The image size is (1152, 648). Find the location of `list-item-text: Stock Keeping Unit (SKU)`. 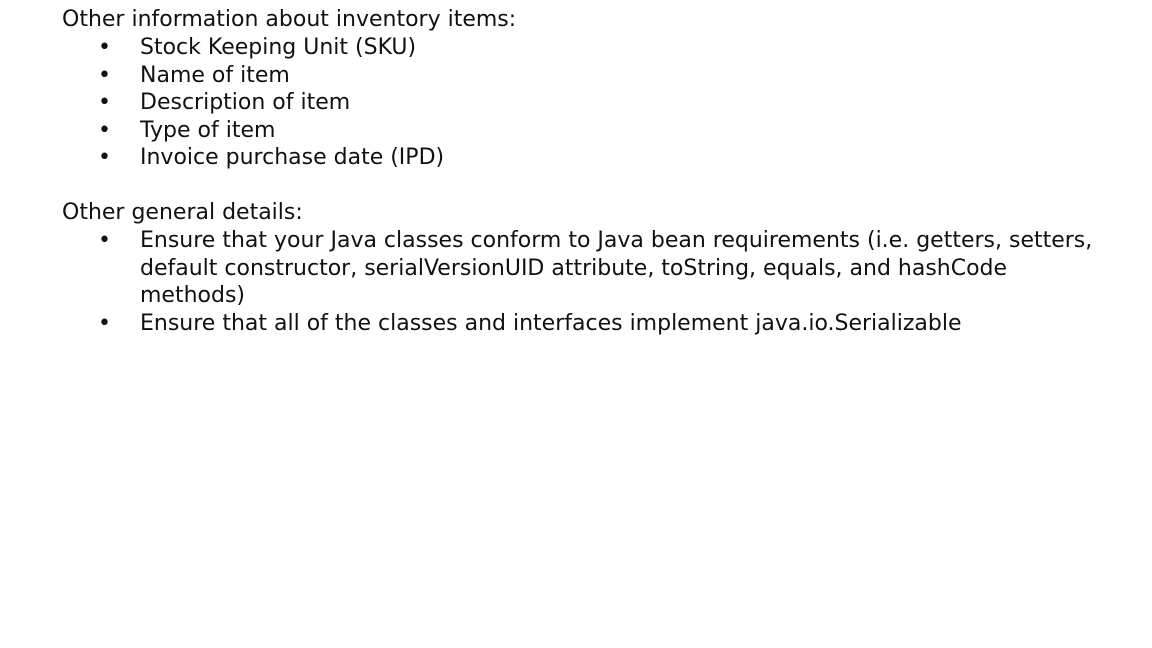

list-item-text: Stock Keeping Unit (SKU) is located at coordinates (278, 47).